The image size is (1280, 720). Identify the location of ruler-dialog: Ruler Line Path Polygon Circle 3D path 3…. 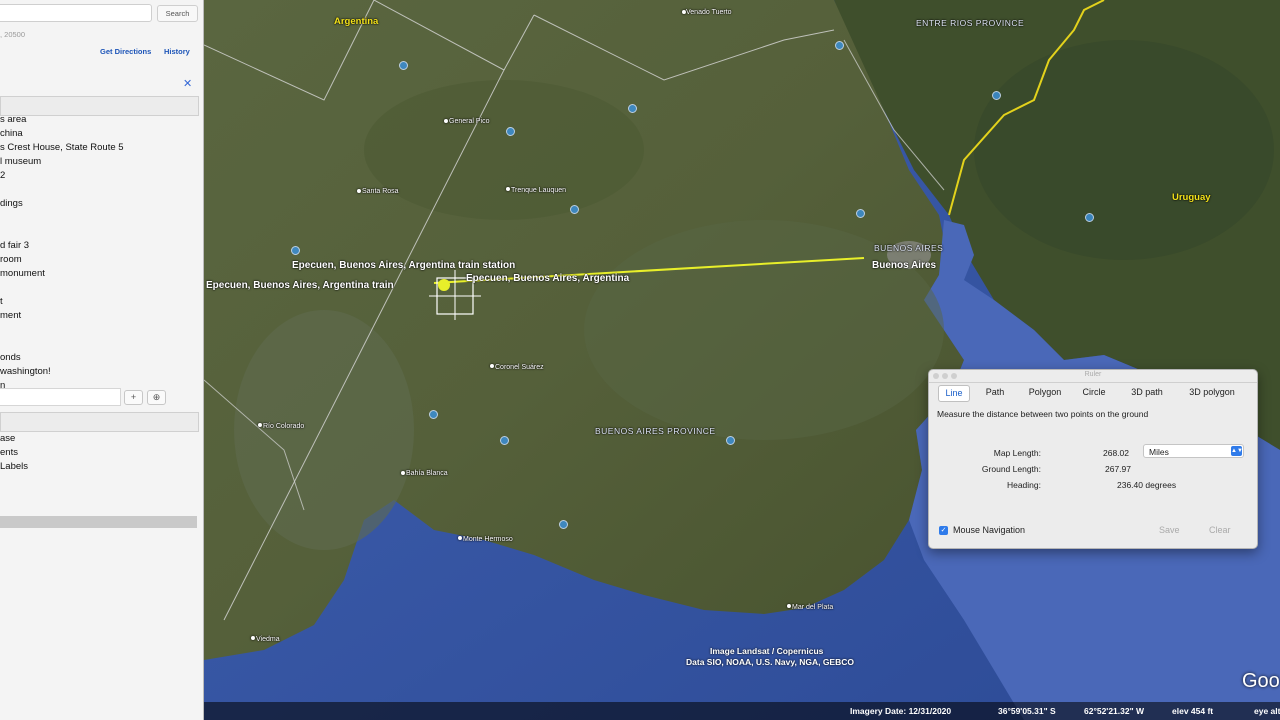
(1093, 459).